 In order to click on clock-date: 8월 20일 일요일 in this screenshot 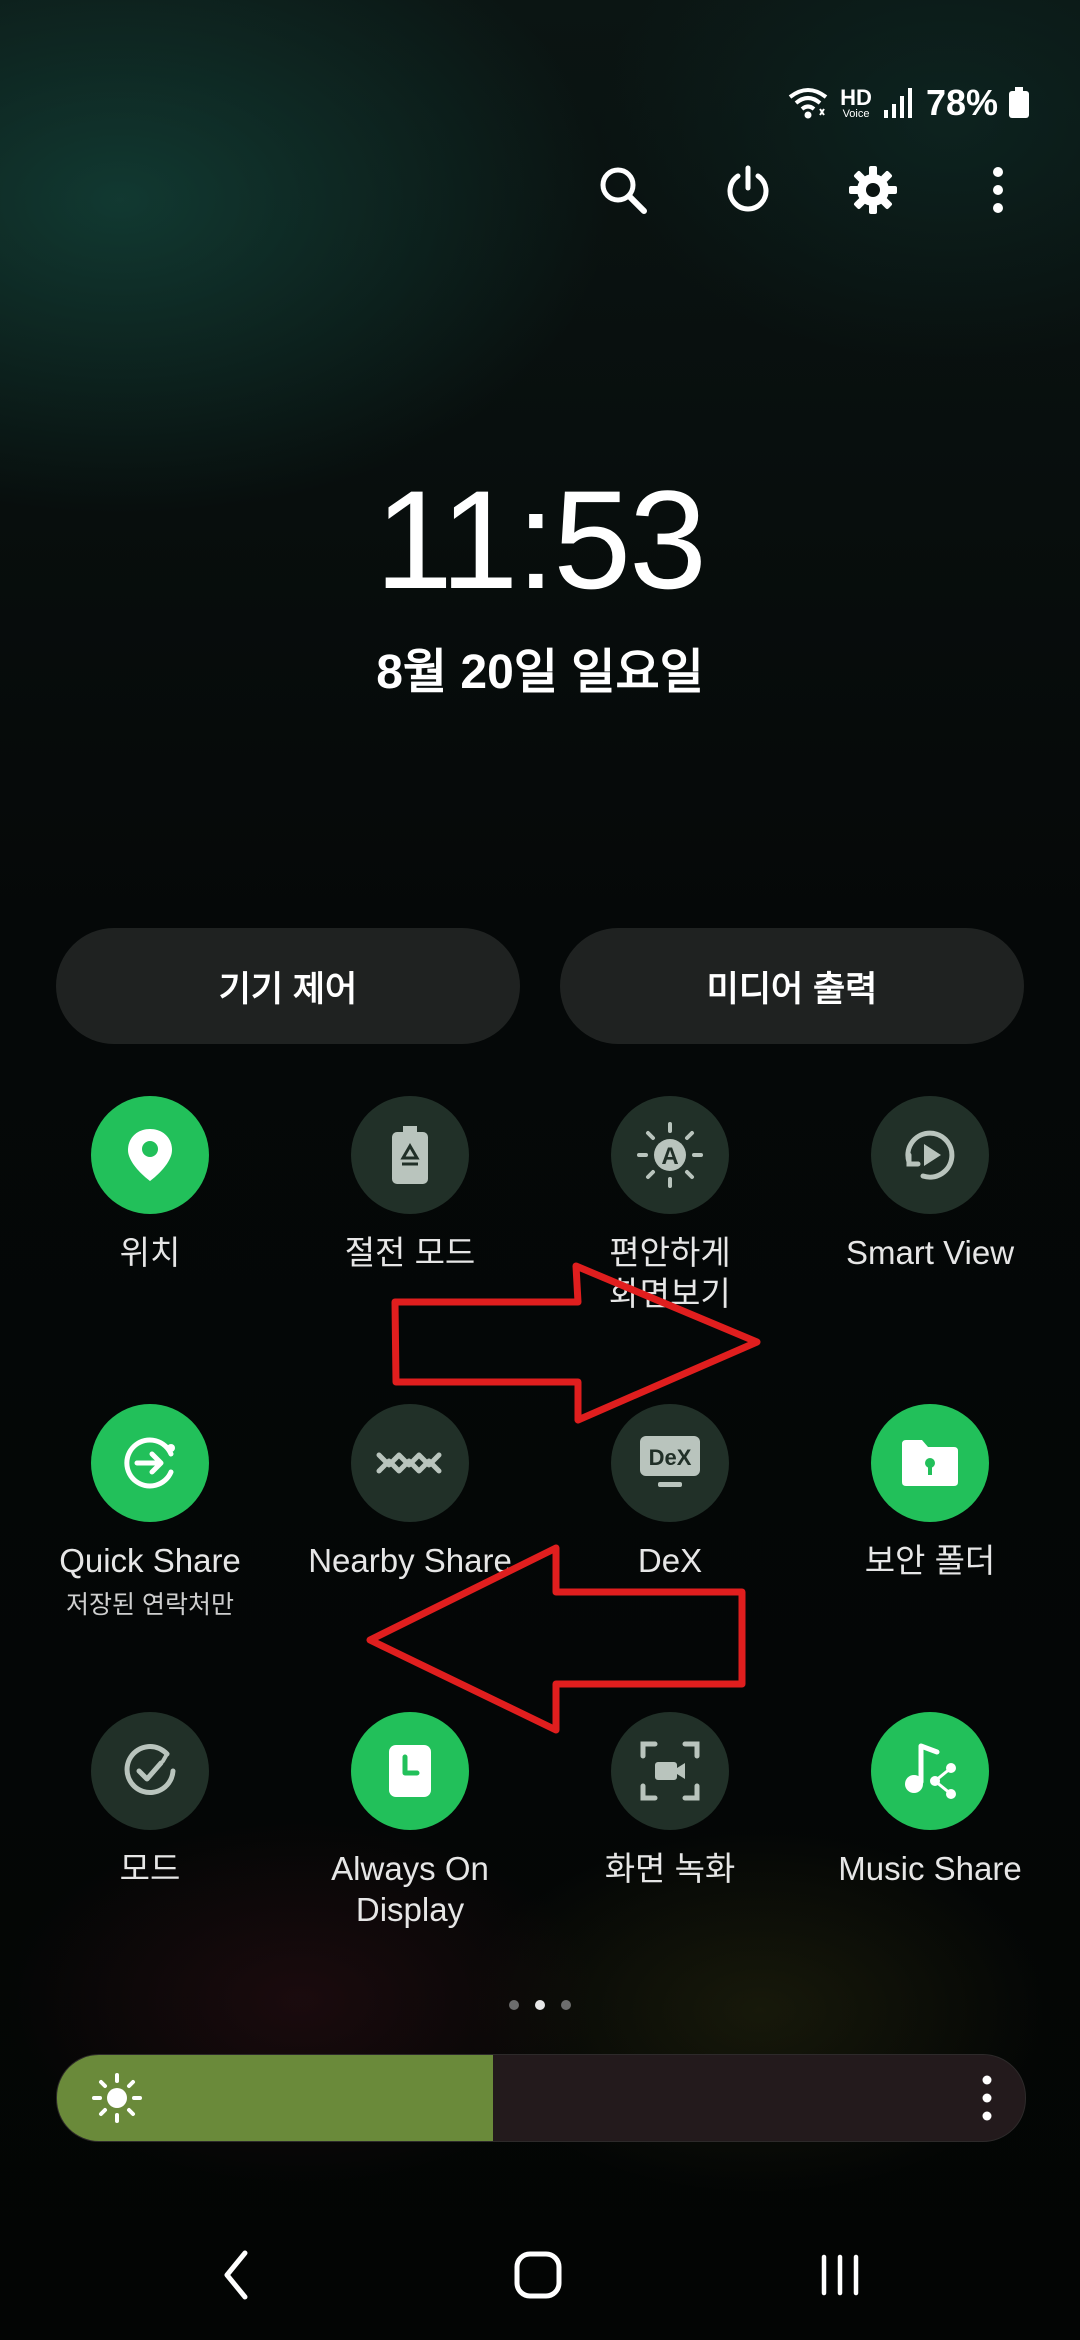, I will do `click(540, 672)`.